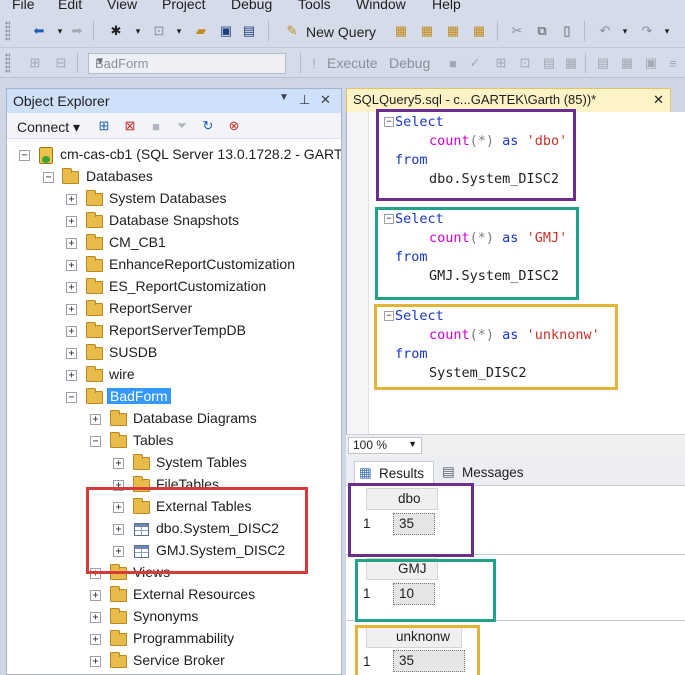 The width and height of the screenshot is (685, 675). Describe the element at coordinates (549, 63) in the screenshot. I see `intellisense-icon: ▤` at that location.